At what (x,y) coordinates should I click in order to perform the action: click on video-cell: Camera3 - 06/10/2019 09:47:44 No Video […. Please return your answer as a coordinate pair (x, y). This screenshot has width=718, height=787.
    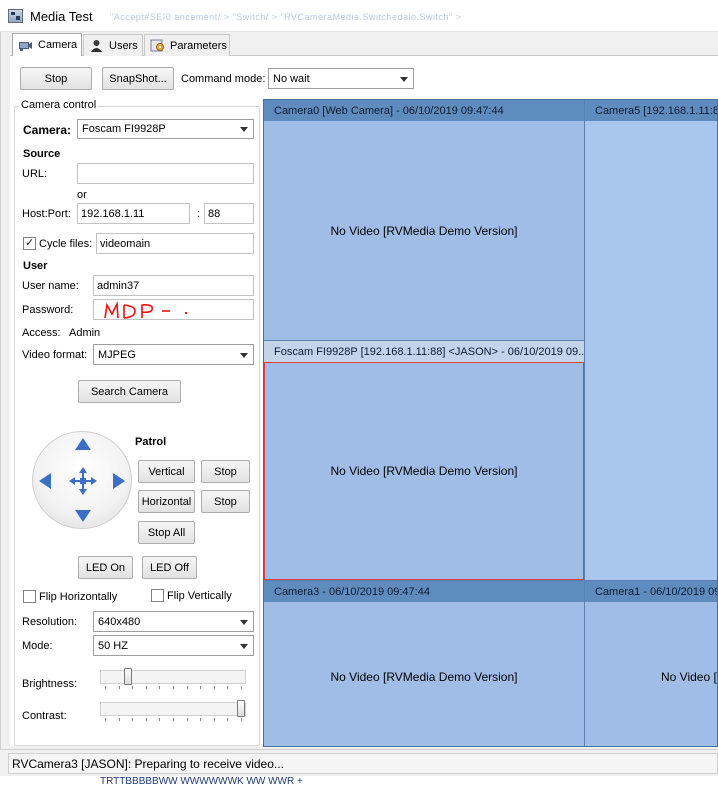
    Looking at the image, I should click on (424, 663).